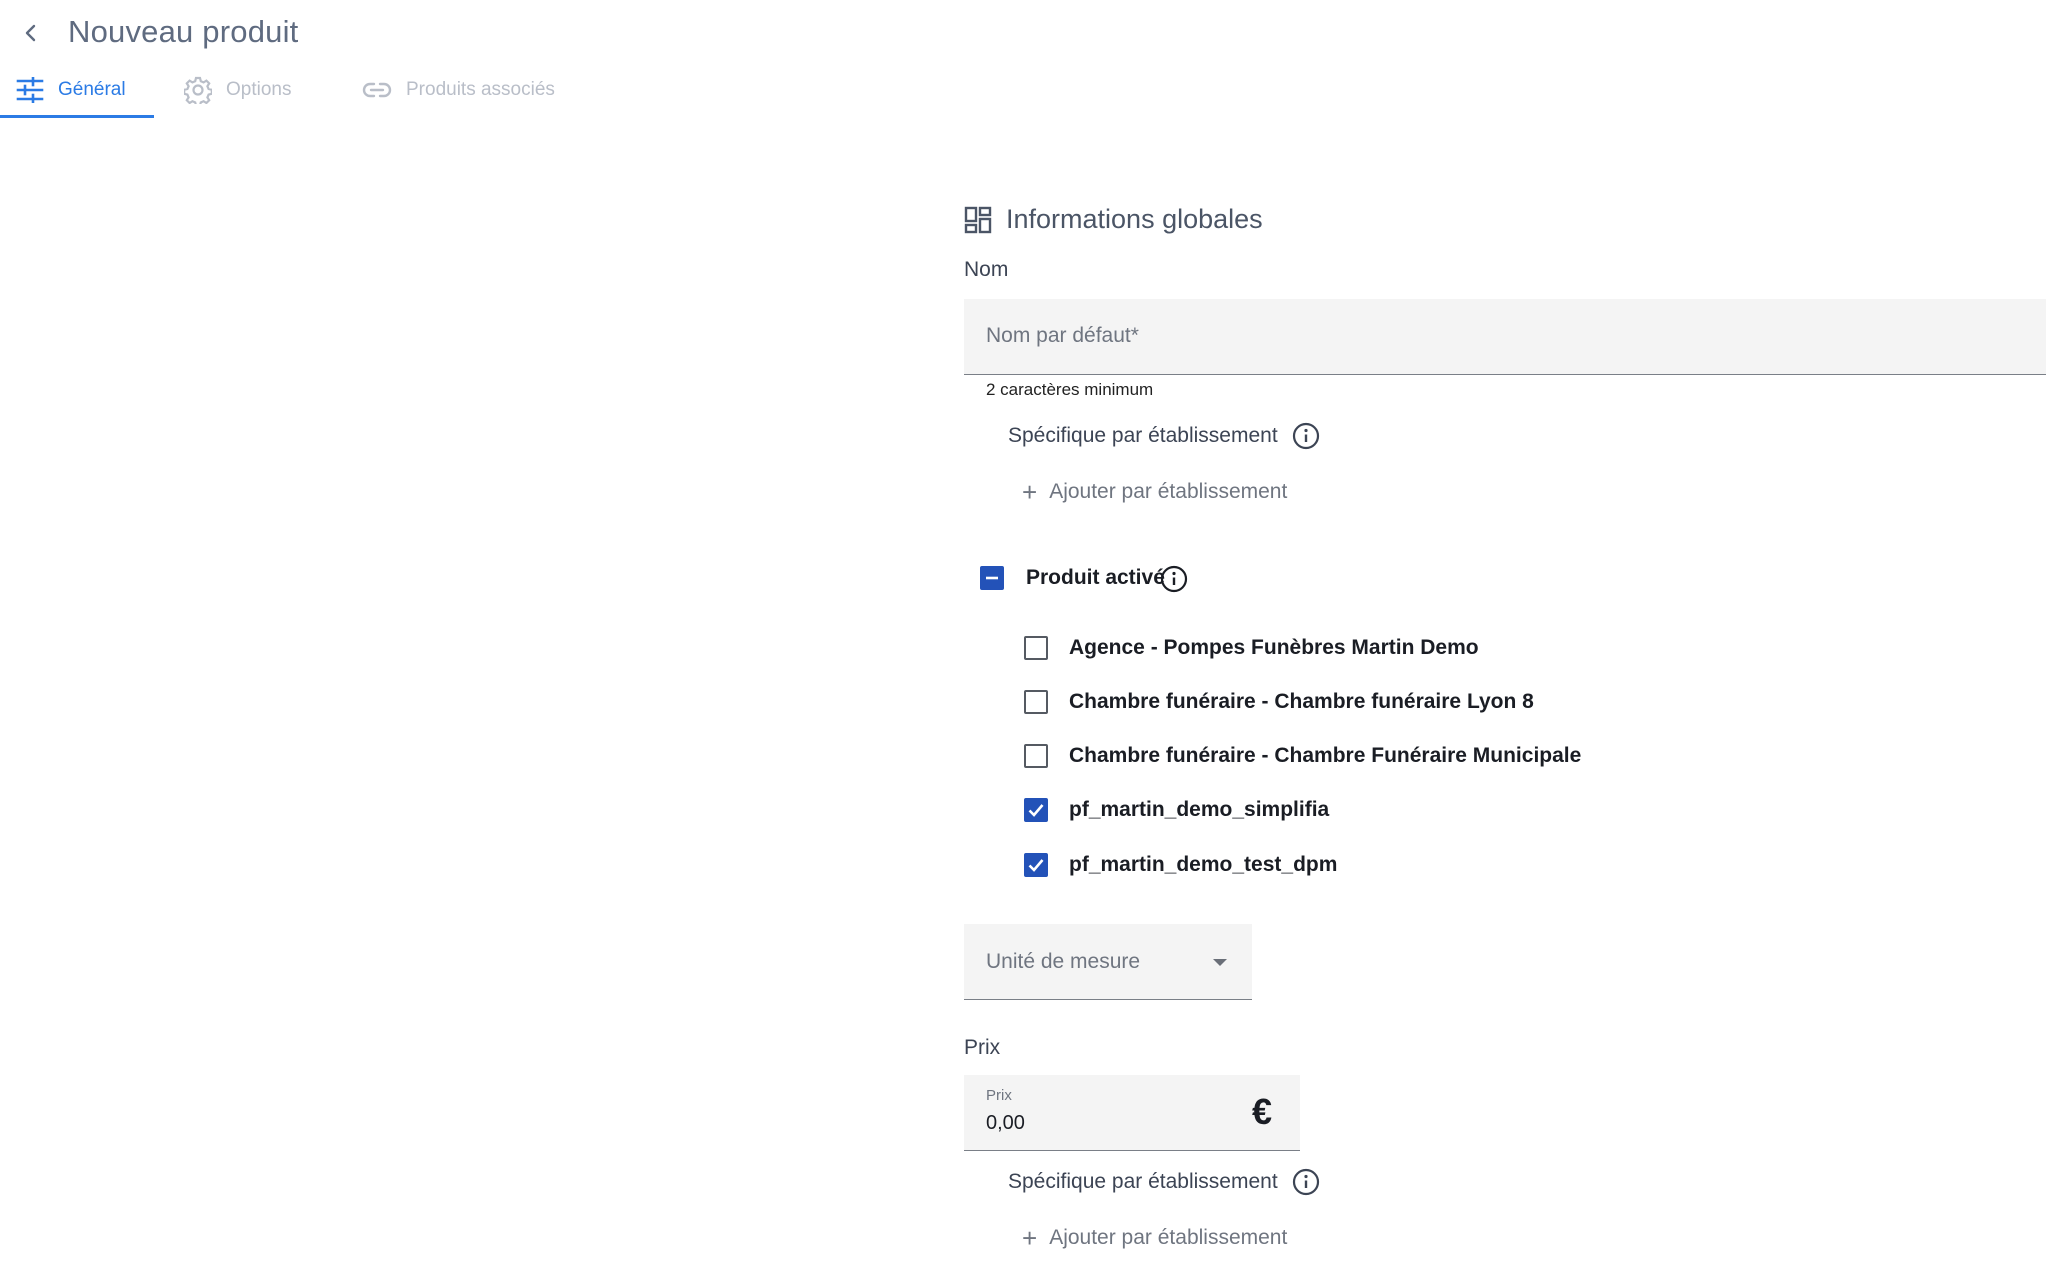 Image resolution: width=2058 pixels, height=1264 pixels. I want to click on tab-associated-products-label: Produits associés, so click(480, 89).